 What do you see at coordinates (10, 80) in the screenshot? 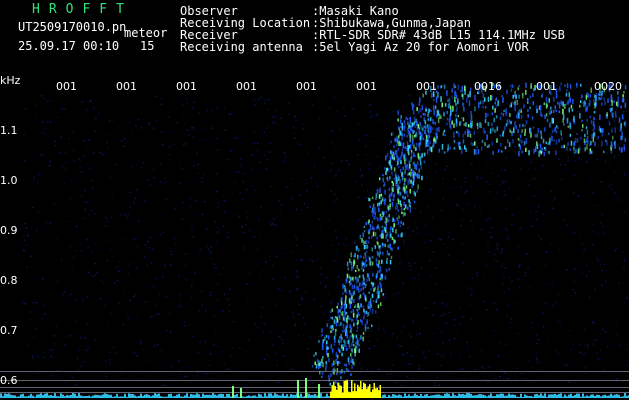
I see `y-axis-unit: kHz` at bounding box center [10, 80].